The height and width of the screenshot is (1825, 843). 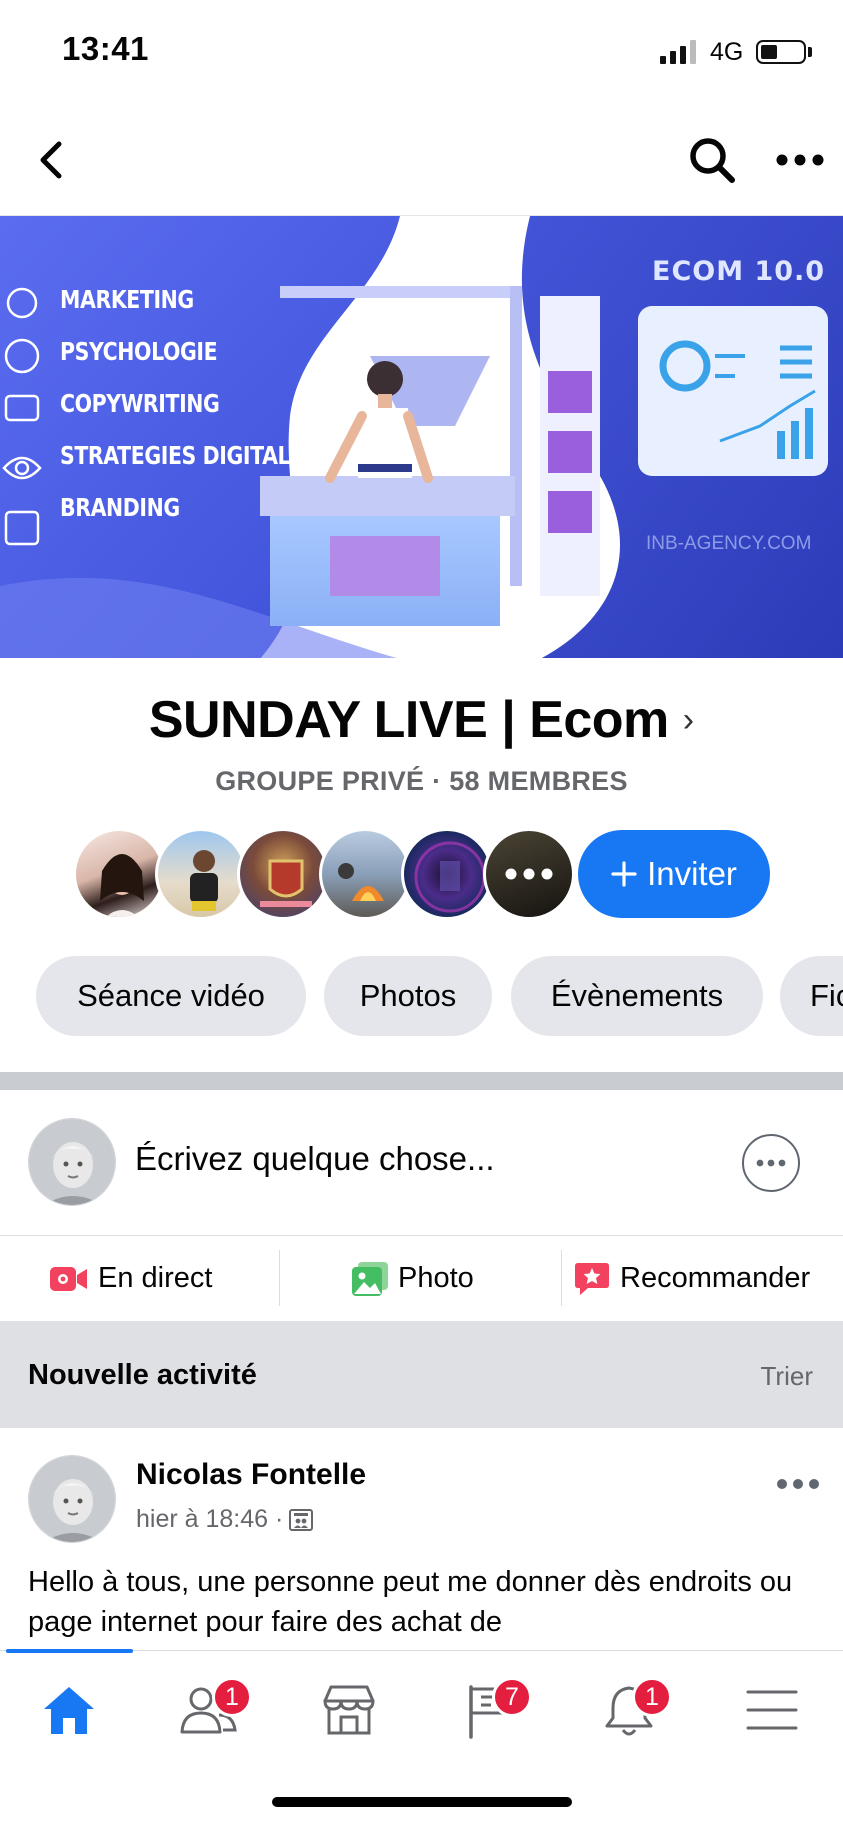 What do you see at coordinates (301, 1519) in the screenshot?
I see `group-audience-icon` at bounding box center [301, 1519].